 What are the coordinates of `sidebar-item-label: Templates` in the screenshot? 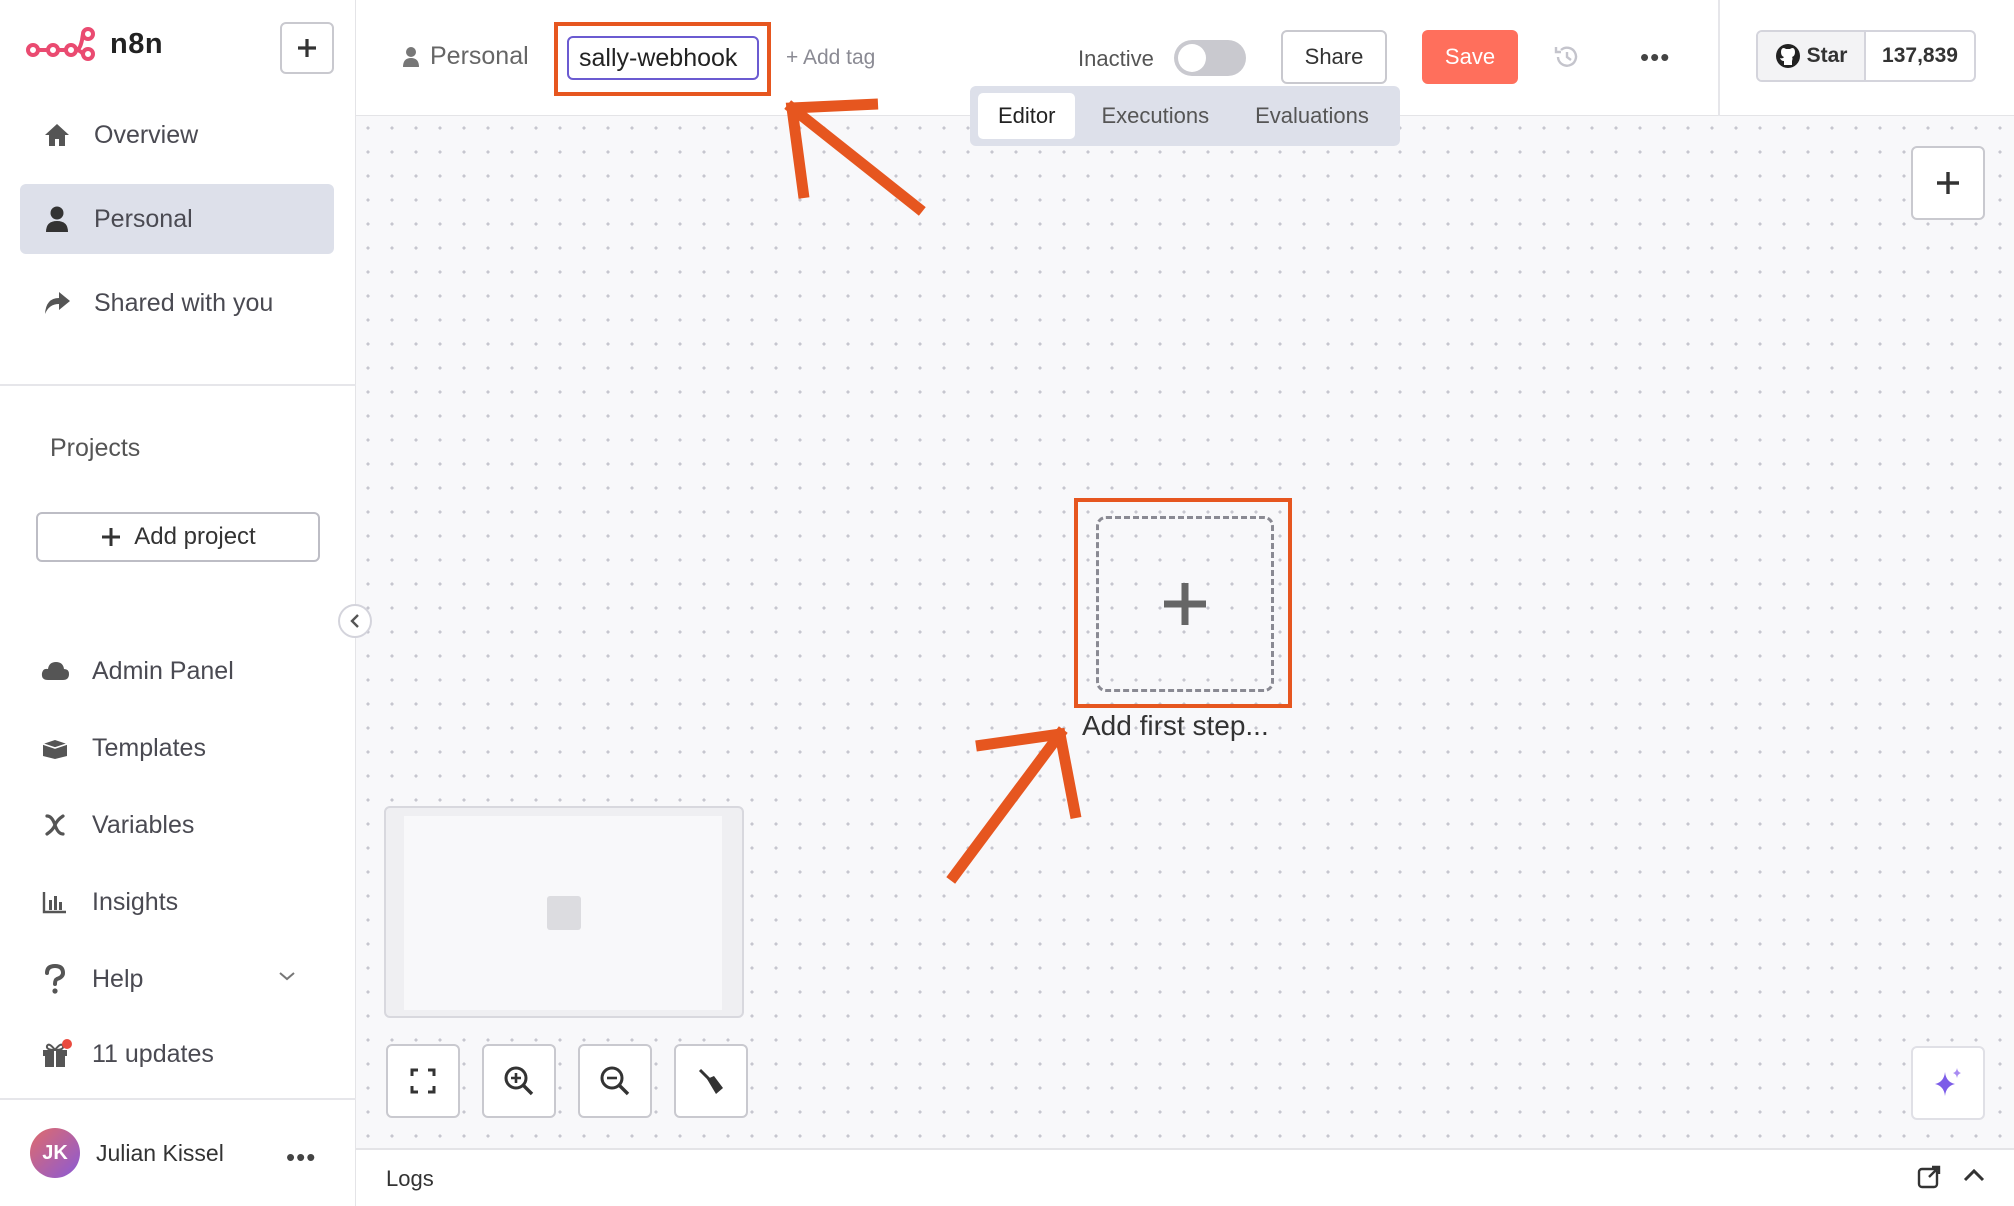 It's located at (149, 747).